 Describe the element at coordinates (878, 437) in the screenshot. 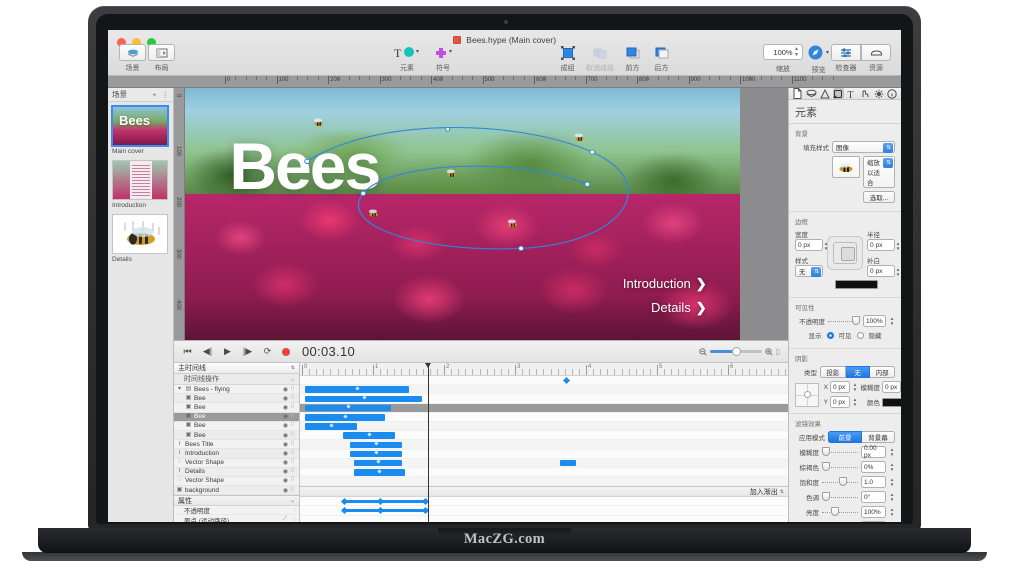

I see `filter-mode-backdrop: 背景幕` at that location.